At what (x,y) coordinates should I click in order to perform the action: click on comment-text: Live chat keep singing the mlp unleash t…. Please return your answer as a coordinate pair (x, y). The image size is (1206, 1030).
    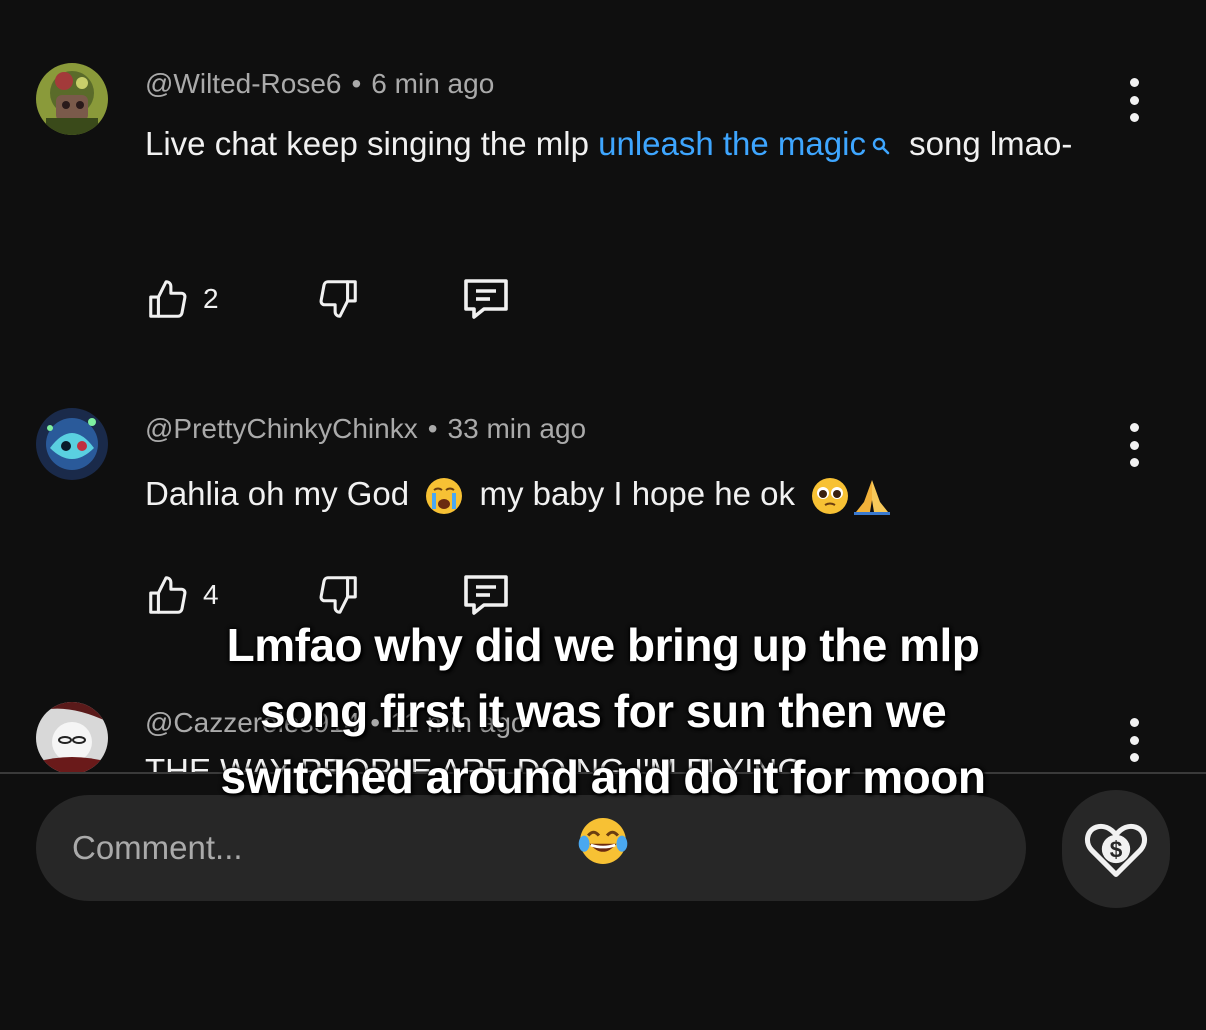
    Looking at the image, I should click on (610, 144).